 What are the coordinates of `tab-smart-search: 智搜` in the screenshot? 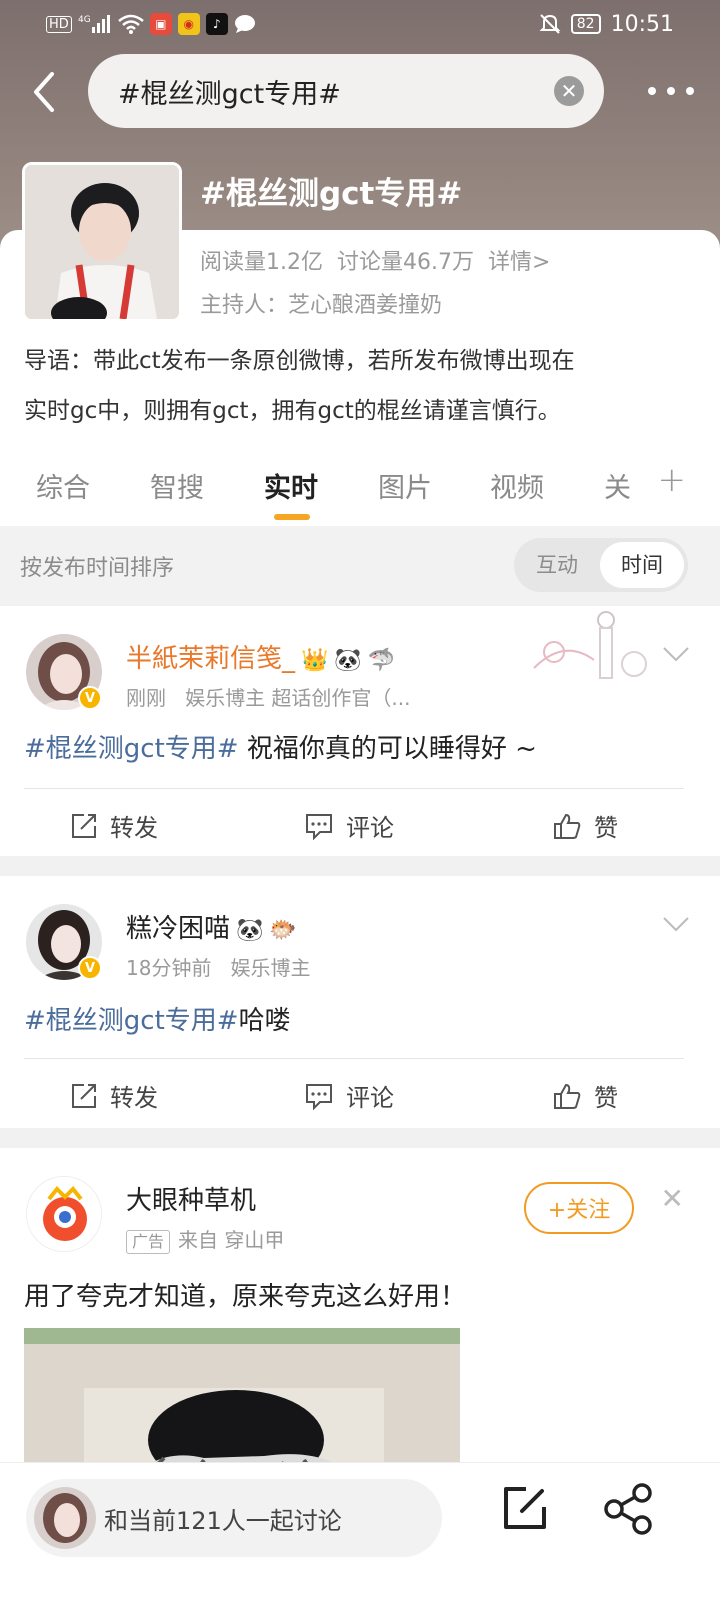 It's located at (177, 485).